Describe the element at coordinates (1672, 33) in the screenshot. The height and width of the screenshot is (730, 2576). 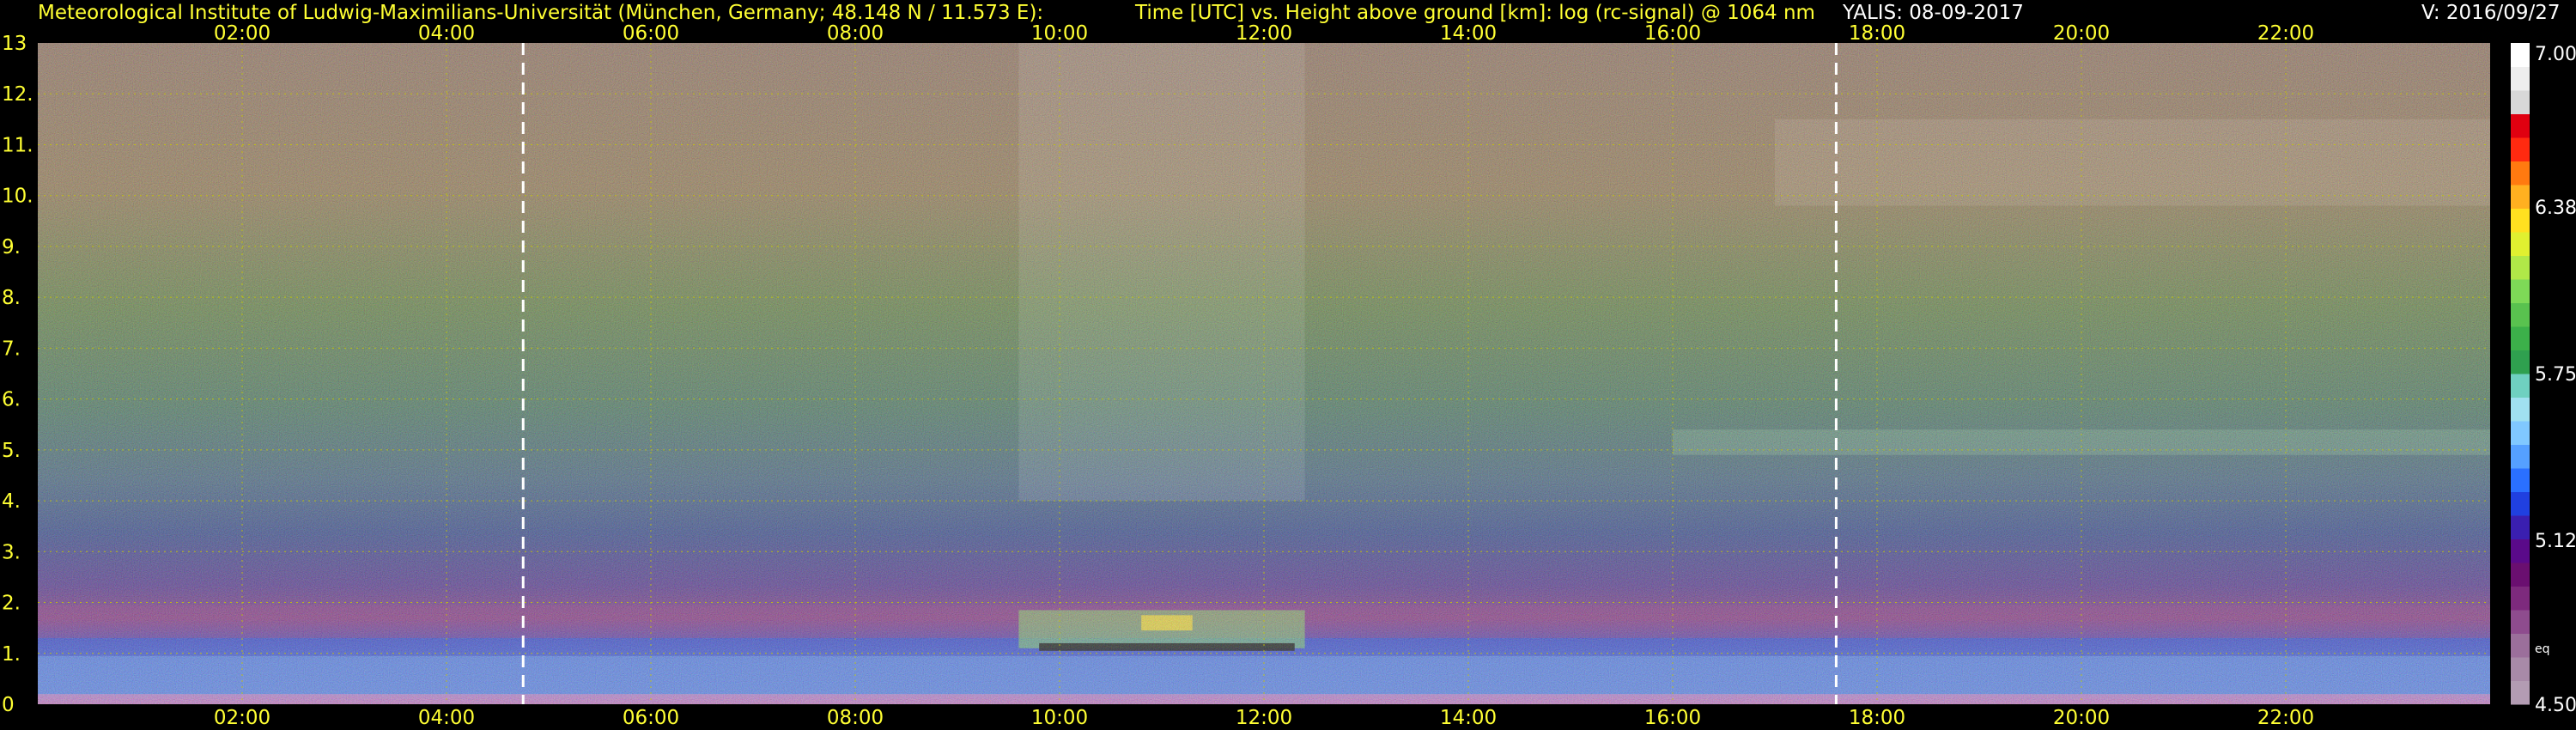
I see `x-tick-label-top: 16:00` at that location.